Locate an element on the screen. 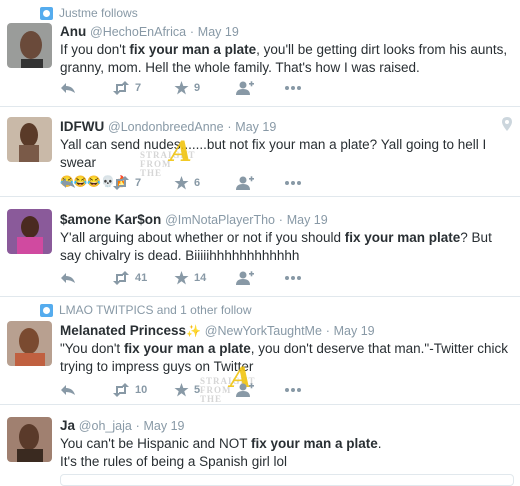 The height and width of the screenshot is (486, 520). text-part: You can't be Hispanic and NOT is located at coordinates (155, 443).